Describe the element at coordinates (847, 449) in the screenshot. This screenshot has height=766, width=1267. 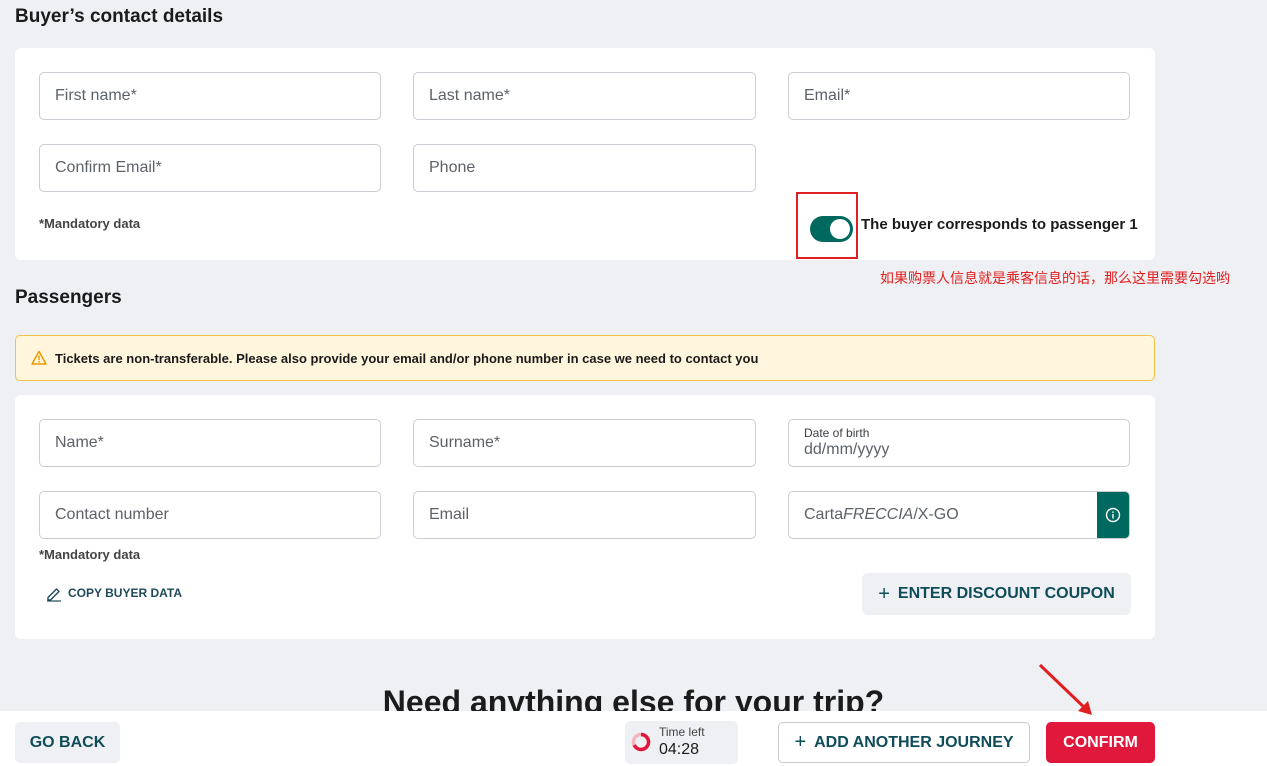
I see `date-of-birth-placeholder: dd/mm/yyyy` at that location.